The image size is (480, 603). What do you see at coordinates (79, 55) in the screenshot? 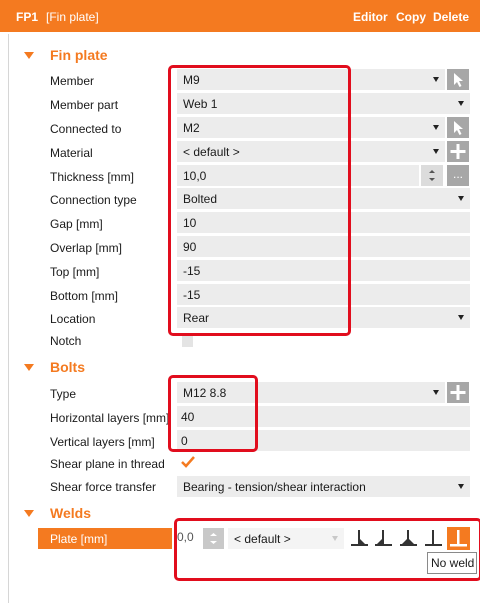
I see `section-title: Fin plate` at bounding box center [79, 55].